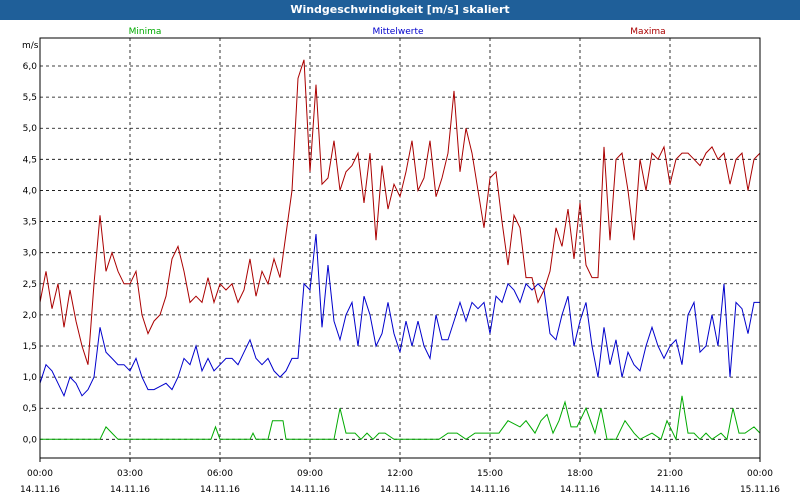 This screenshot has width=800, height=500. I want to click on legend-mittelwerte: Mittelwerte, so click(397, 32).